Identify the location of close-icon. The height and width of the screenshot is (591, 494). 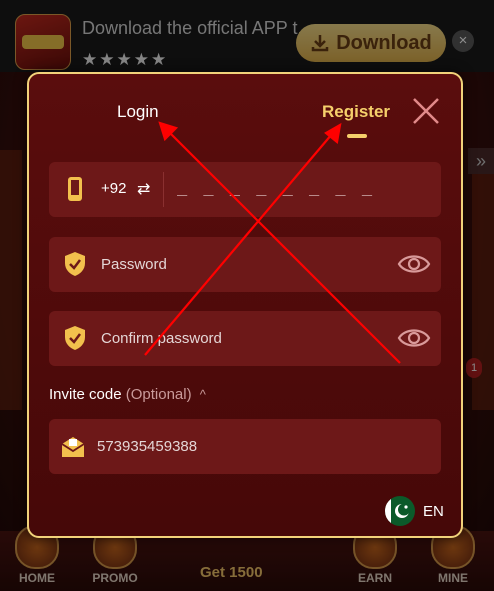
(426, 111).